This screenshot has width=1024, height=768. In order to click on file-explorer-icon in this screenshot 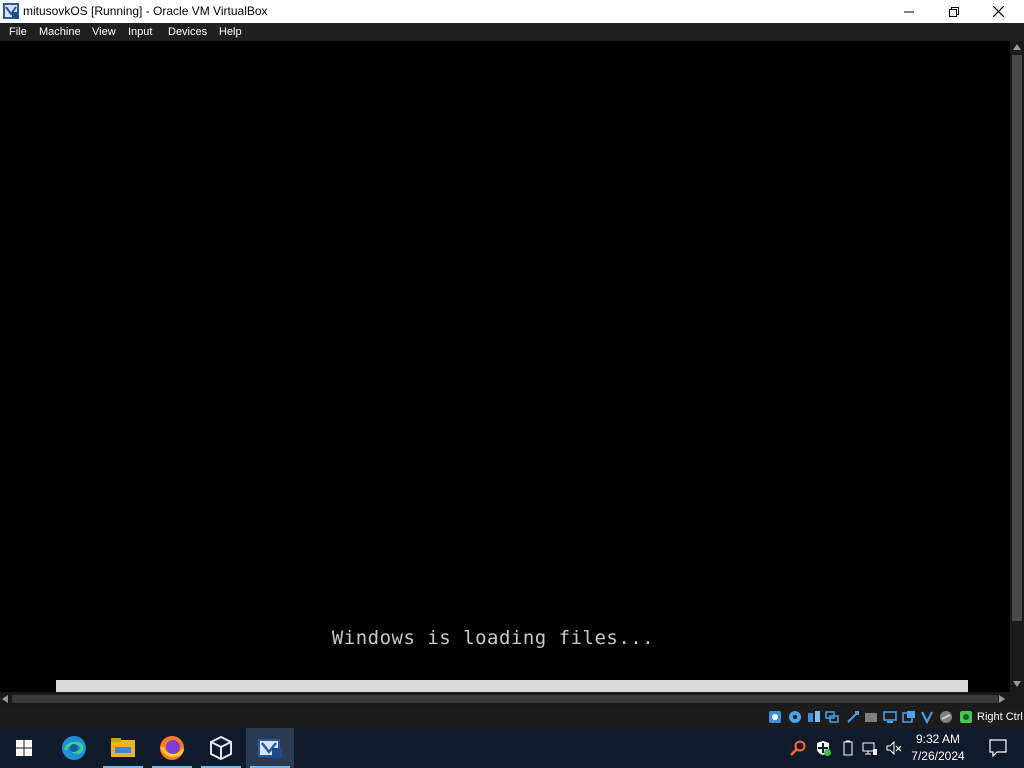, I will do `click(123, 747)`.